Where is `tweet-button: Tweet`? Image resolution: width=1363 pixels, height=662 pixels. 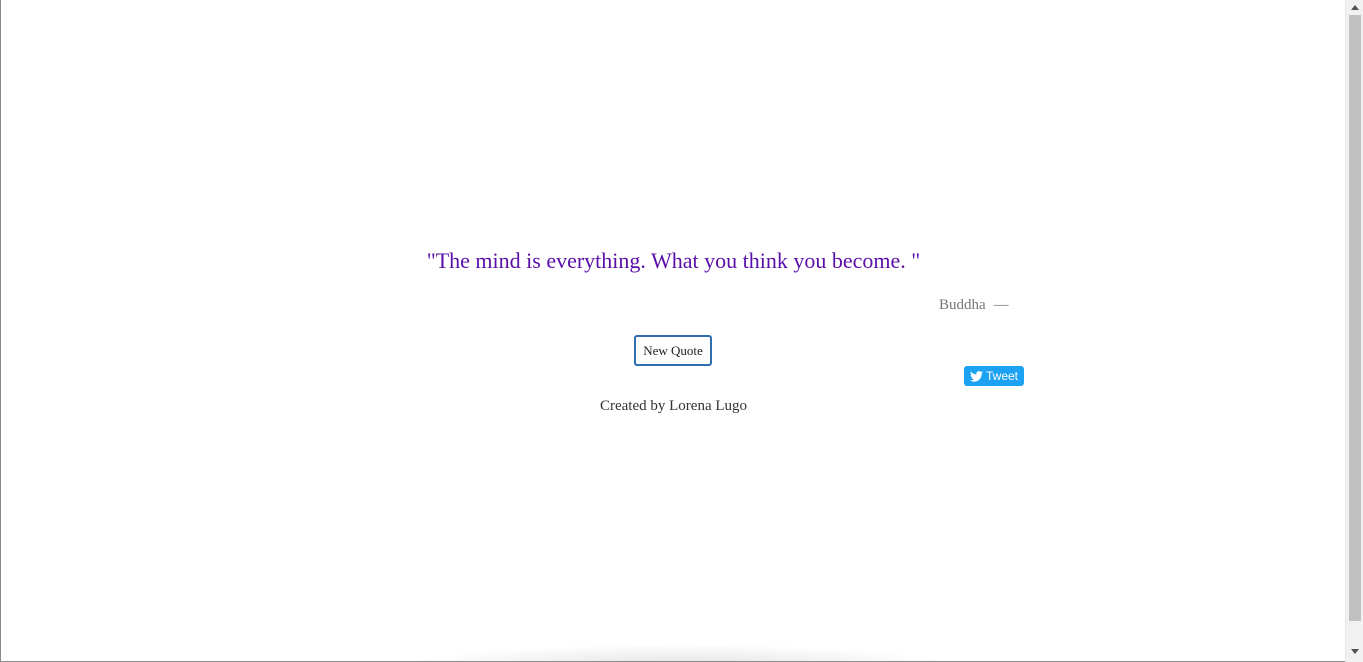 tweet-button: Tweet is located at coordinates (994, 376).